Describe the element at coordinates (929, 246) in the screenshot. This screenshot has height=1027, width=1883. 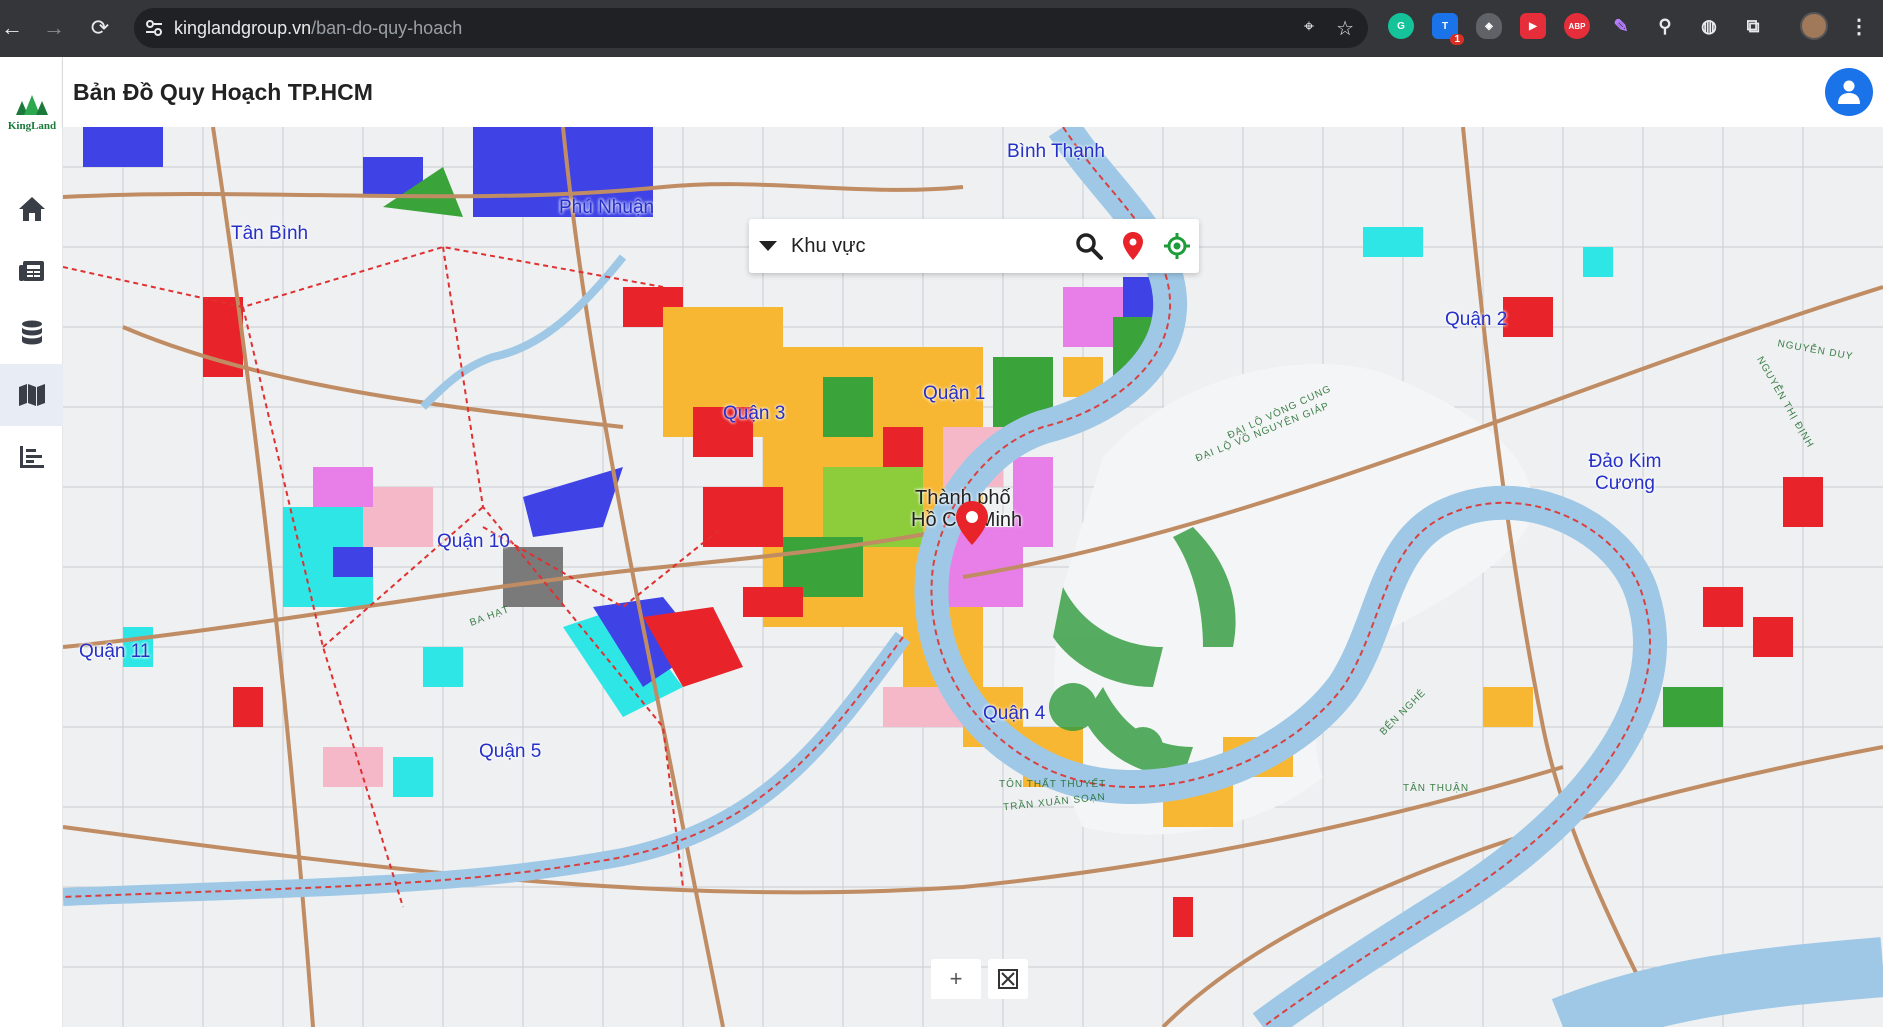
I see `area-dropdown: Khu vực` at that location.